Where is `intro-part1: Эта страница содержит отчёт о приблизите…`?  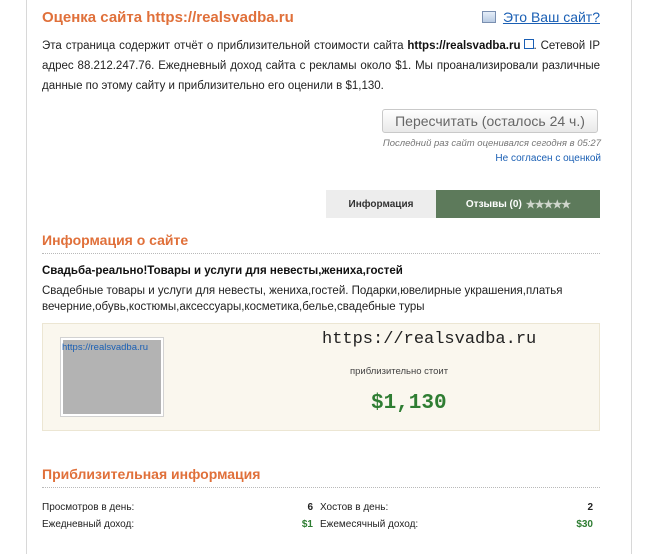 intro-part1: Эта страница содержит отчёт о приблизите… is located at coordinates (225, 46).